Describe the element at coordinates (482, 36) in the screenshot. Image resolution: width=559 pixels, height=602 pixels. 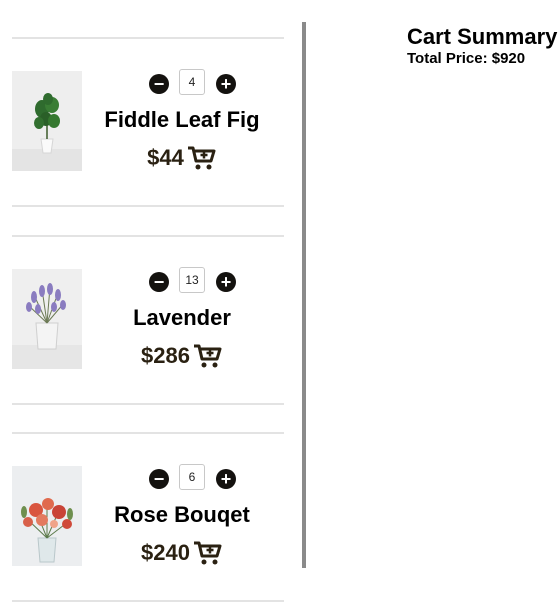
I see `cart-summary-title: Cart Summary` at that location.